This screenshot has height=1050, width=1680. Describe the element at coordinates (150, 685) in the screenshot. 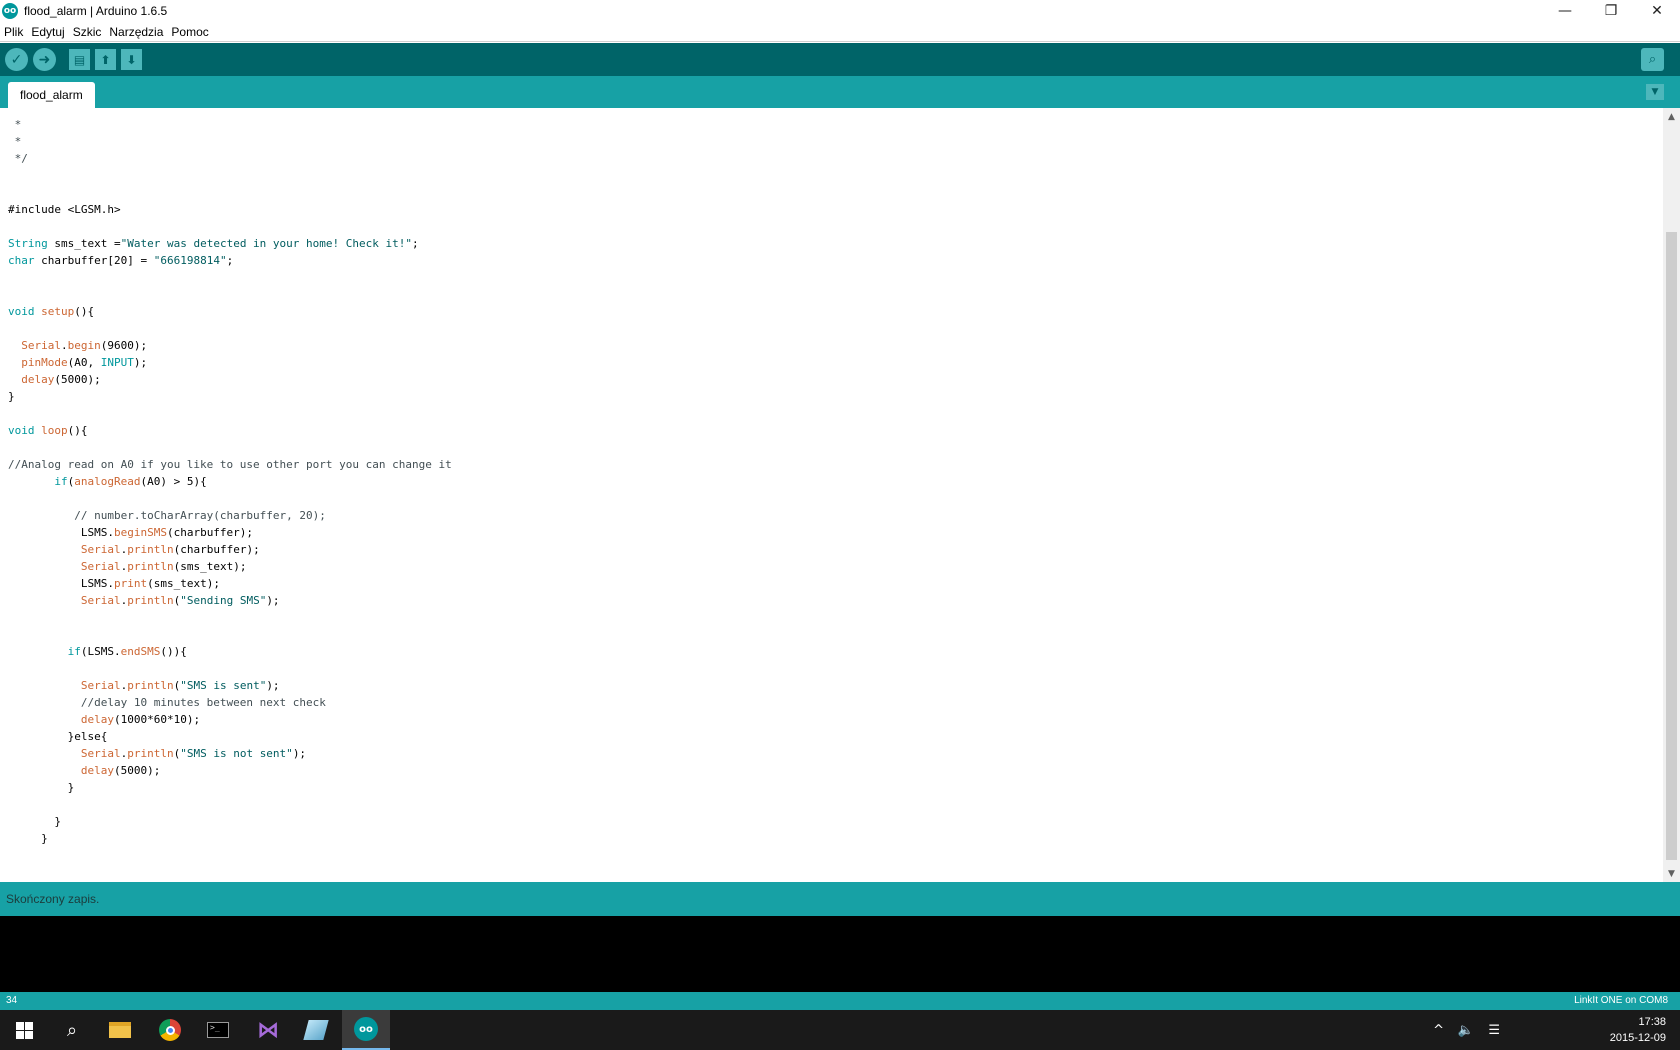

I see `code-token: println` at that location.